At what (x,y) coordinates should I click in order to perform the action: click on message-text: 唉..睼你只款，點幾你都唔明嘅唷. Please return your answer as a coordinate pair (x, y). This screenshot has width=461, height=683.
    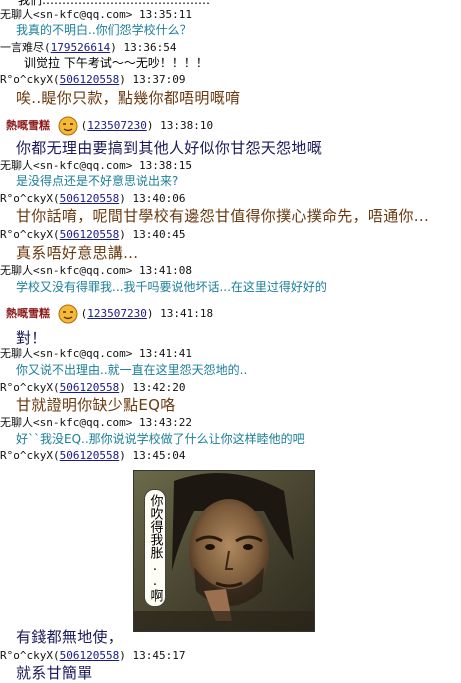
    Looking at the image, I should click on (128, 98).